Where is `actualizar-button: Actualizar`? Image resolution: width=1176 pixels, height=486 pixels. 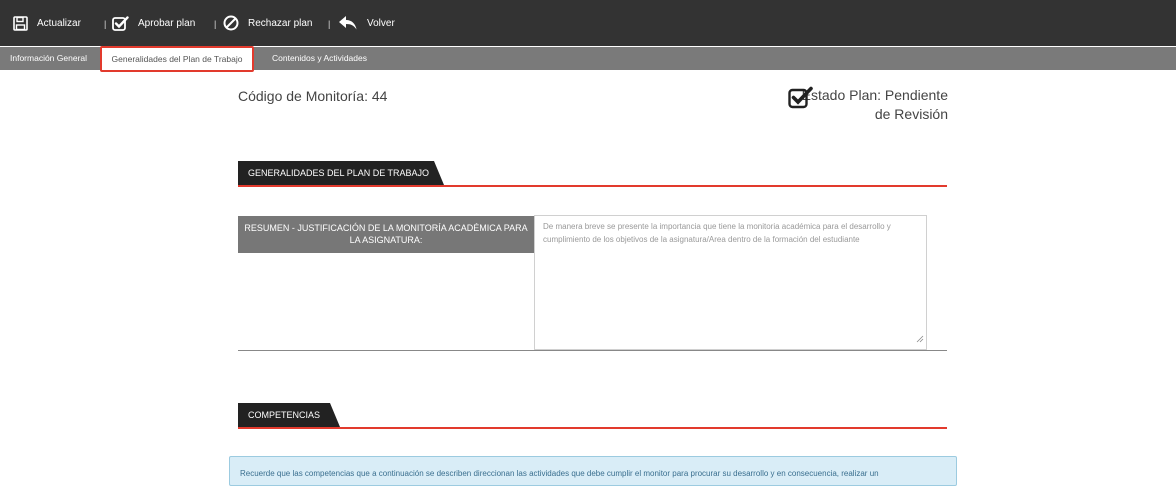
actualizar-button: Actualizar is located at coordinates (47, 23).